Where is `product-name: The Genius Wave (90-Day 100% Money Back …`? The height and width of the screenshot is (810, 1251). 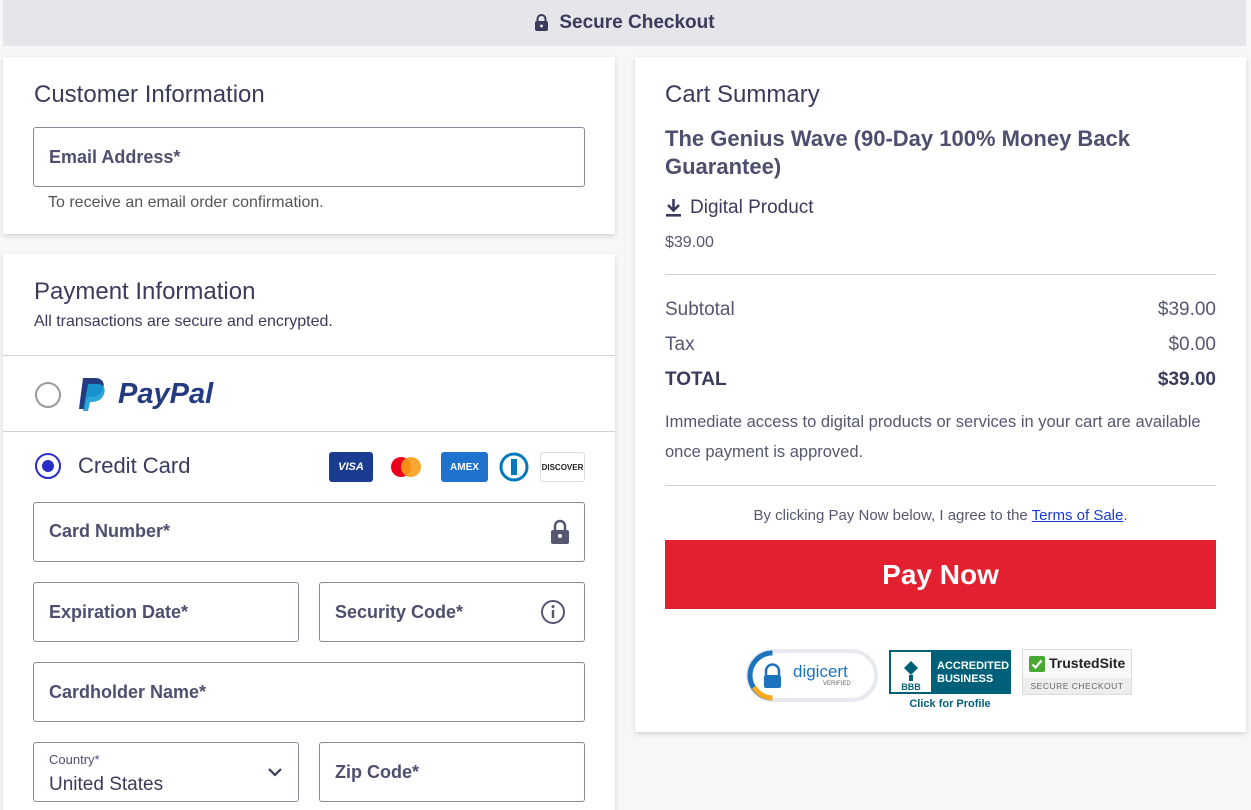
product-name: The Genius Wave (90-Day 100% Money Back … is located at coordinates (898, 152).